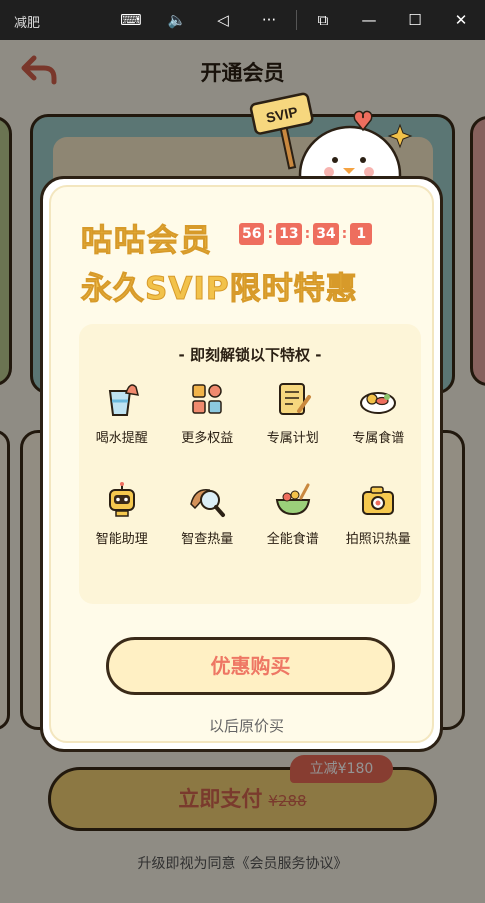  I want to click on perk-calorie-check: 智查热量, so click(208, 513).